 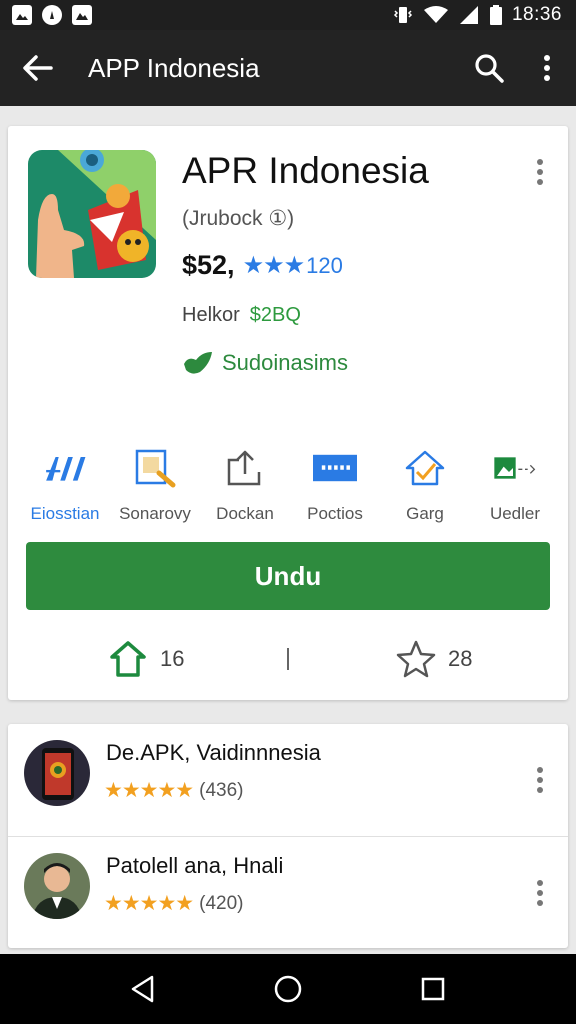 What do you see at coordinates (245, 513) in the screenshot?
I see `category-label: Dockan` at bounding box center [245, 513].